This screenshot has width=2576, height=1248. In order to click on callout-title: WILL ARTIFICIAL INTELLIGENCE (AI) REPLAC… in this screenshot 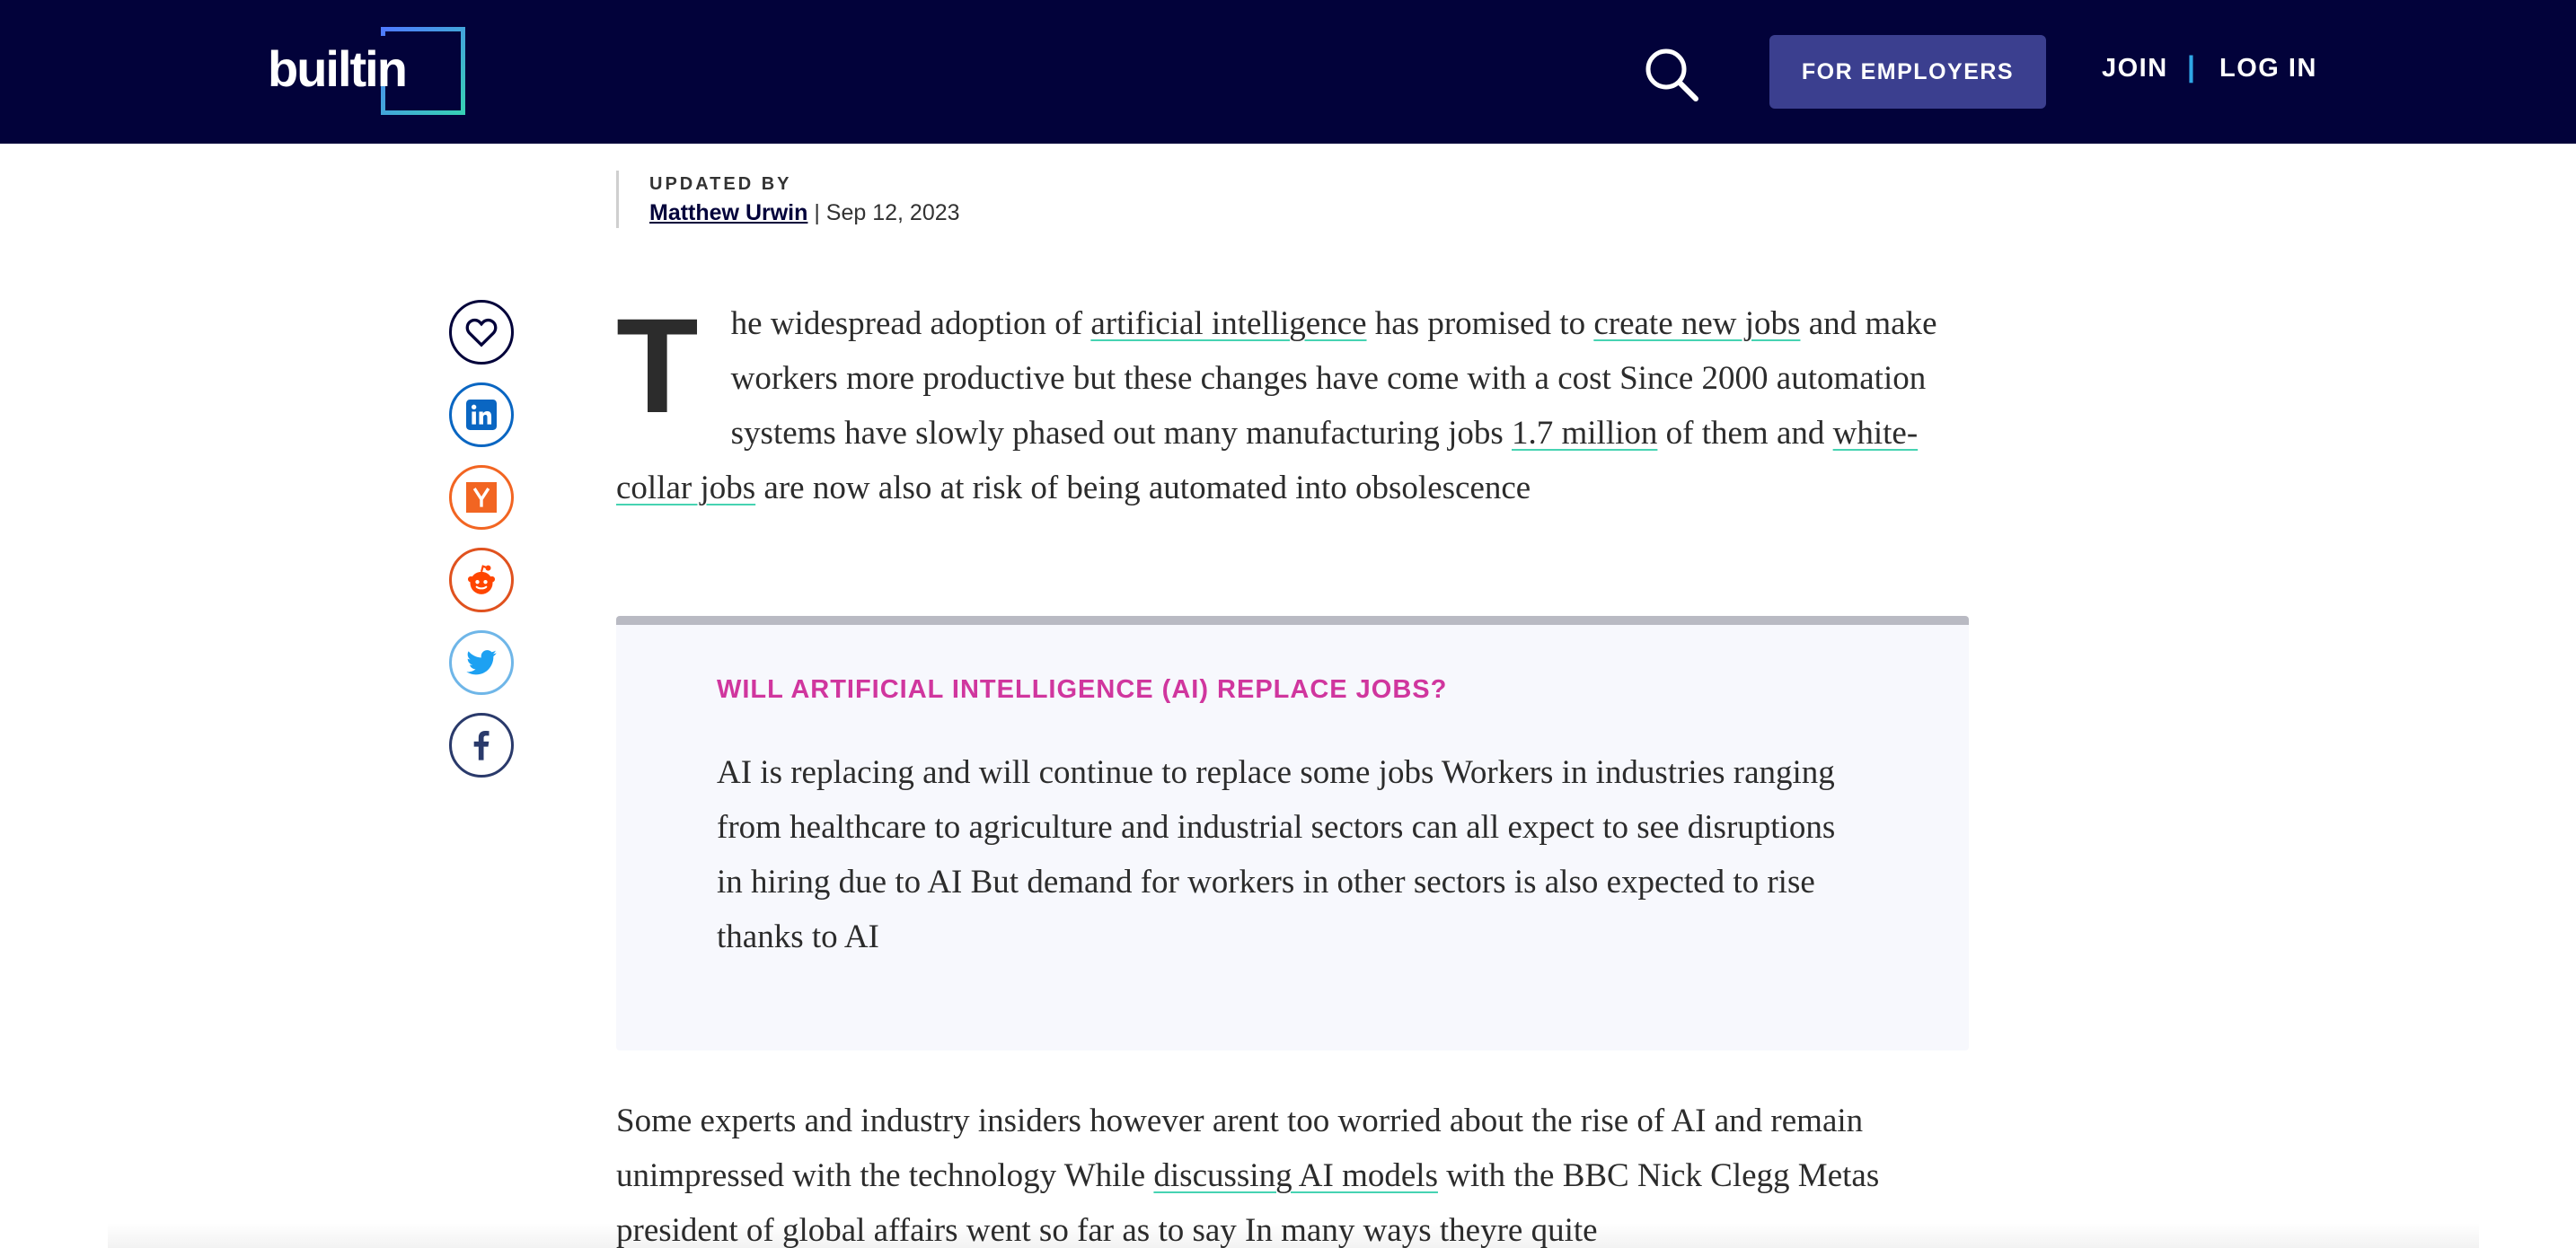, I will do `click(1082, 689)`.